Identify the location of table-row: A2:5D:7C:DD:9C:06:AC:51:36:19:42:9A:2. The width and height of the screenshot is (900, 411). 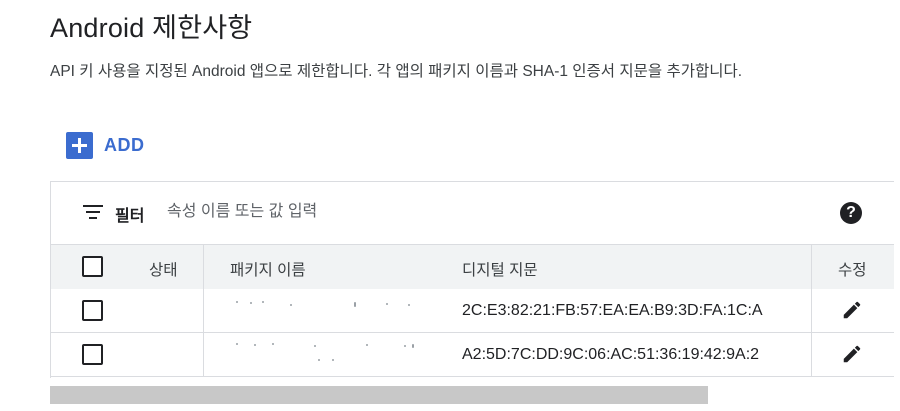
(472, 355).